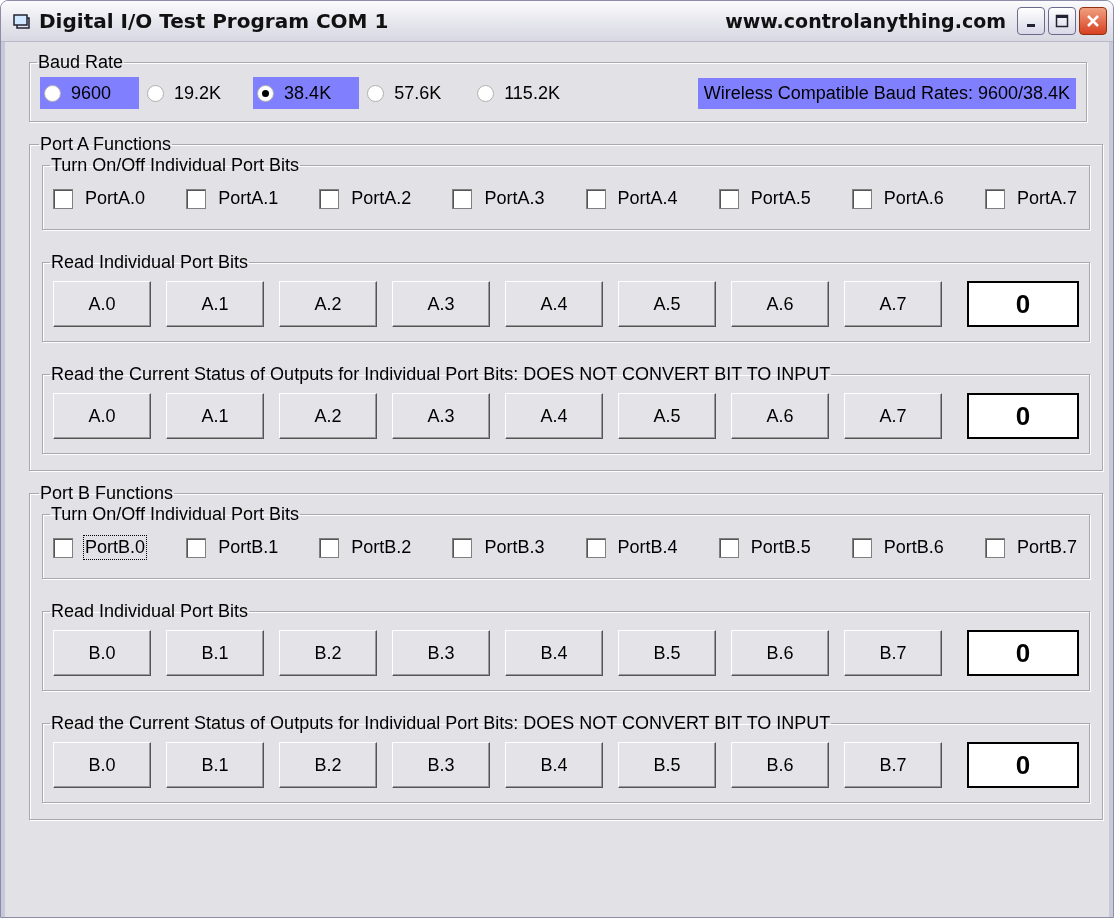 This screenshot has height=918, width=1114. What do you see at coordinates (913, 198) in the screenshot?
I see `checkbox-label: PortA.6` at bounding box center [913, 198].